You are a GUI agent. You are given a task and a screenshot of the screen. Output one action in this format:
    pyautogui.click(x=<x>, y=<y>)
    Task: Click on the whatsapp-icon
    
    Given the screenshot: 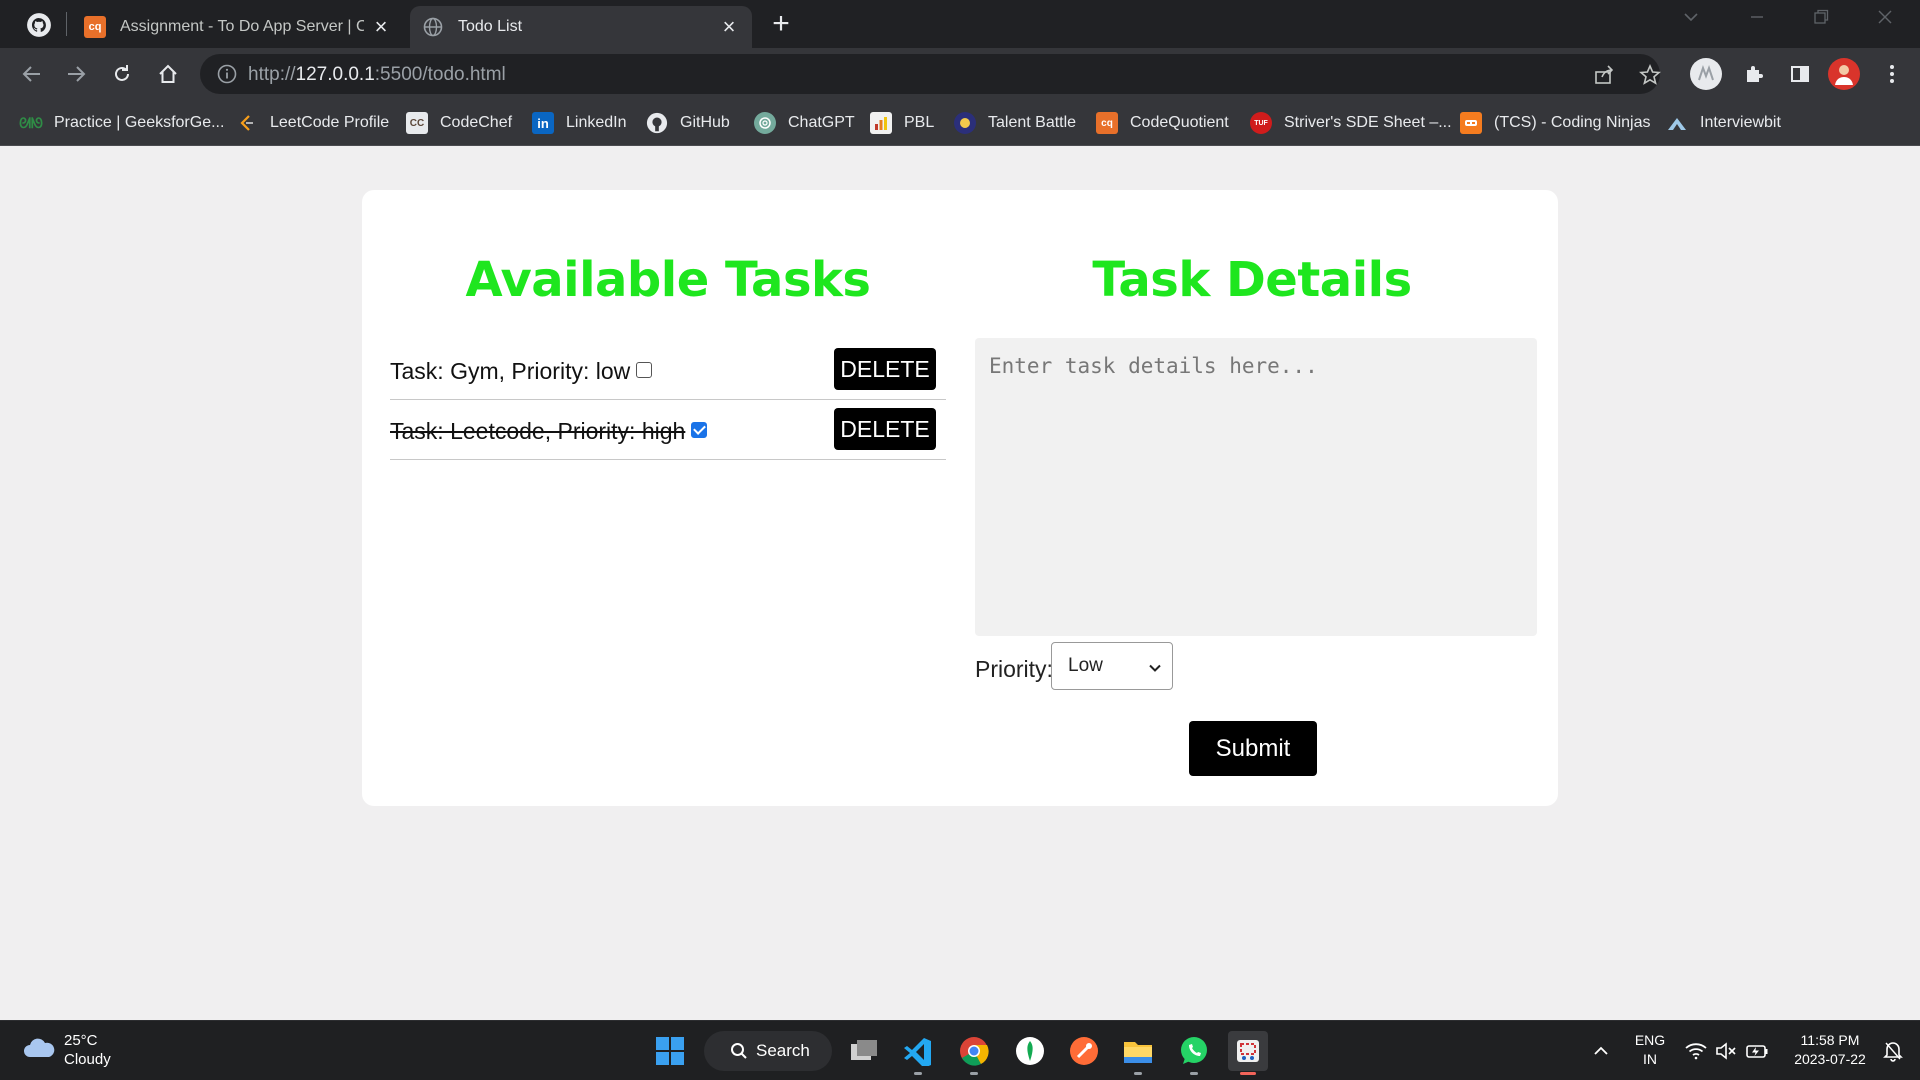 What is the action you would take?
    pyautogui.click(x=1194, y=1053)
    